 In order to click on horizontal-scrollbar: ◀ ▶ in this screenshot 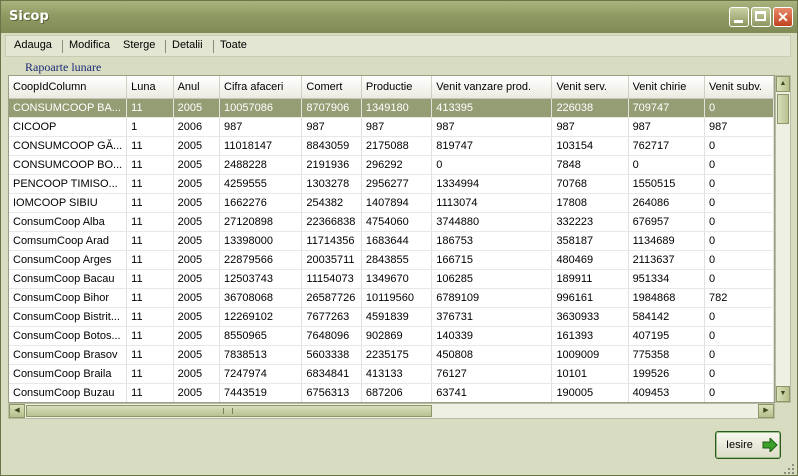, I will do `click(391, 411)`.